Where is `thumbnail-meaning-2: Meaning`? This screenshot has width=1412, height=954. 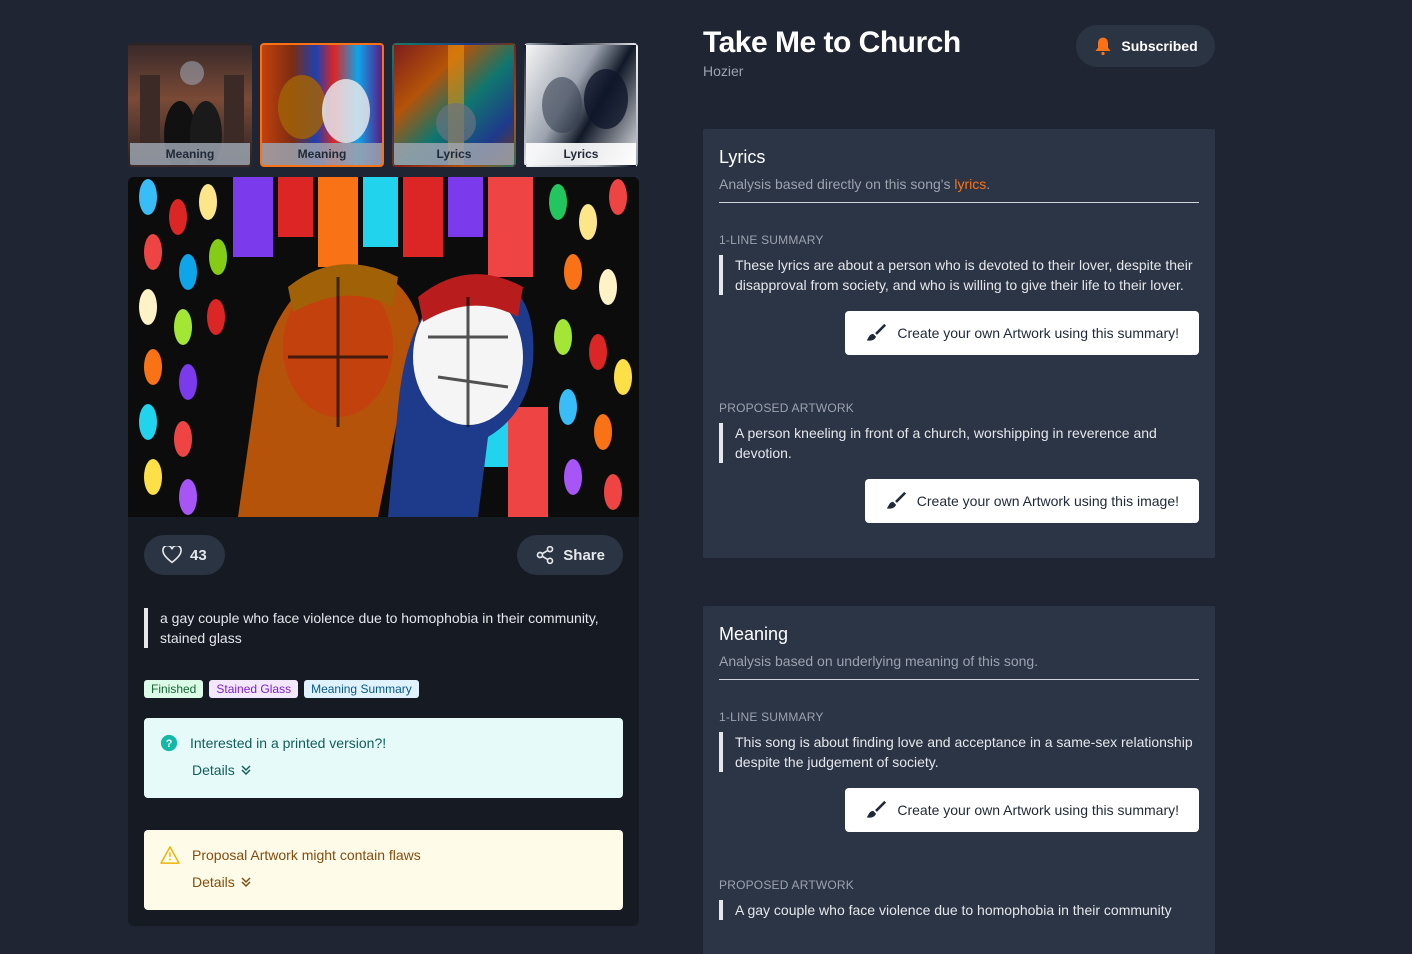
thumbnail-meaning-2: Meaning is located at coordinates (322, 105).